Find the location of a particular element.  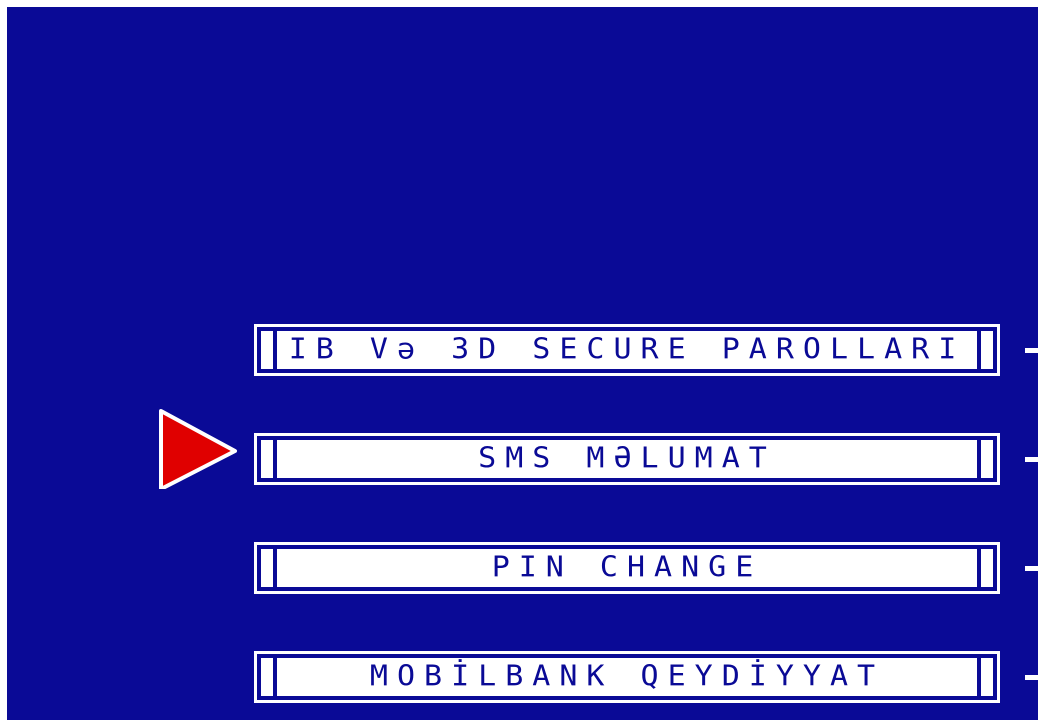

button-face: PIN CHANGE is located at coordinates (627, 568).